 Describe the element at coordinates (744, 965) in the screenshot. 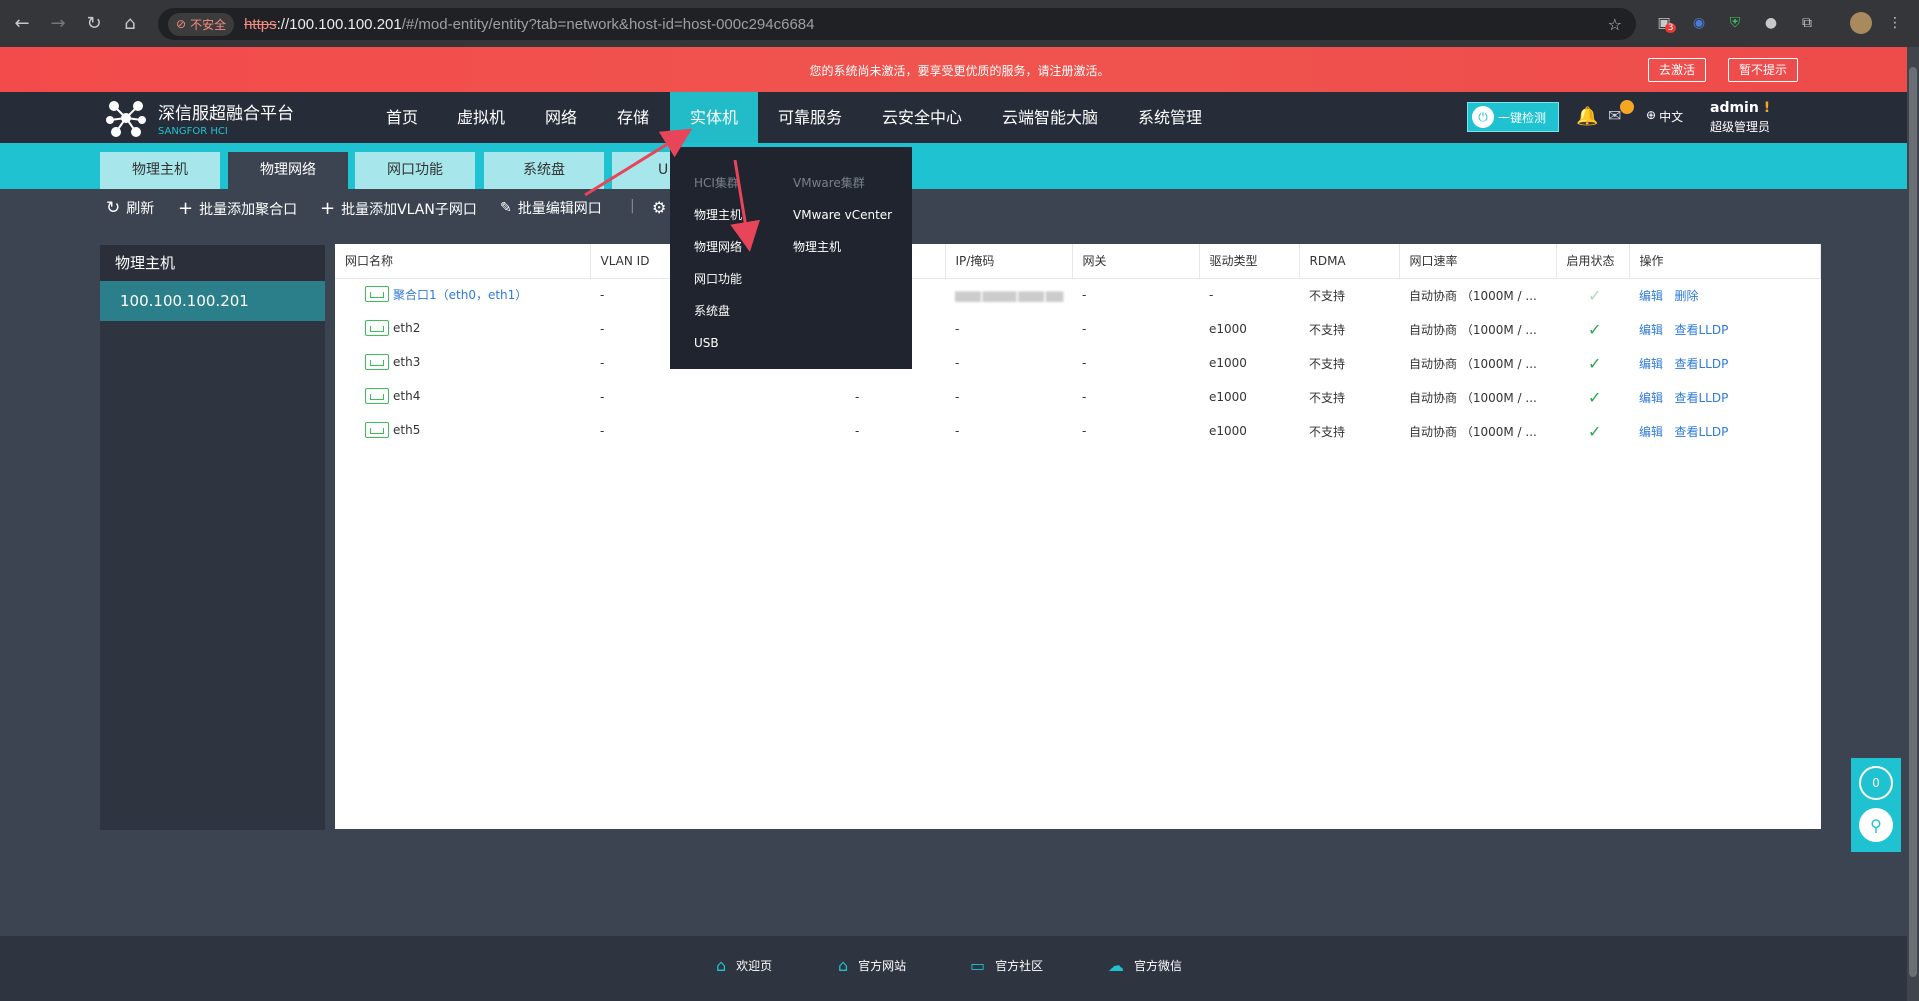

I see `footer-welcome: ⌂ 欢迎页` at that location.